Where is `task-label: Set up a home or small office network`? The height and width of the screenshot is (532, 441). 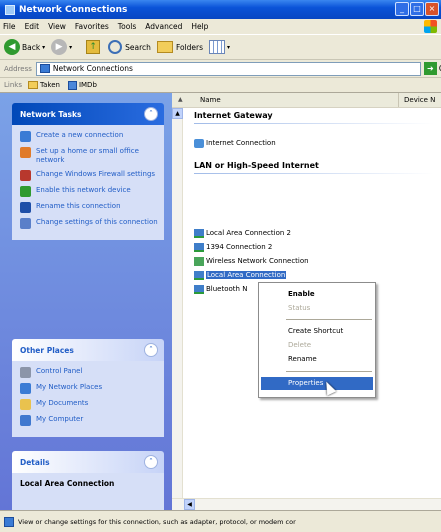 task-label: Set up a home or small office network is located at coordinates (87, 155).